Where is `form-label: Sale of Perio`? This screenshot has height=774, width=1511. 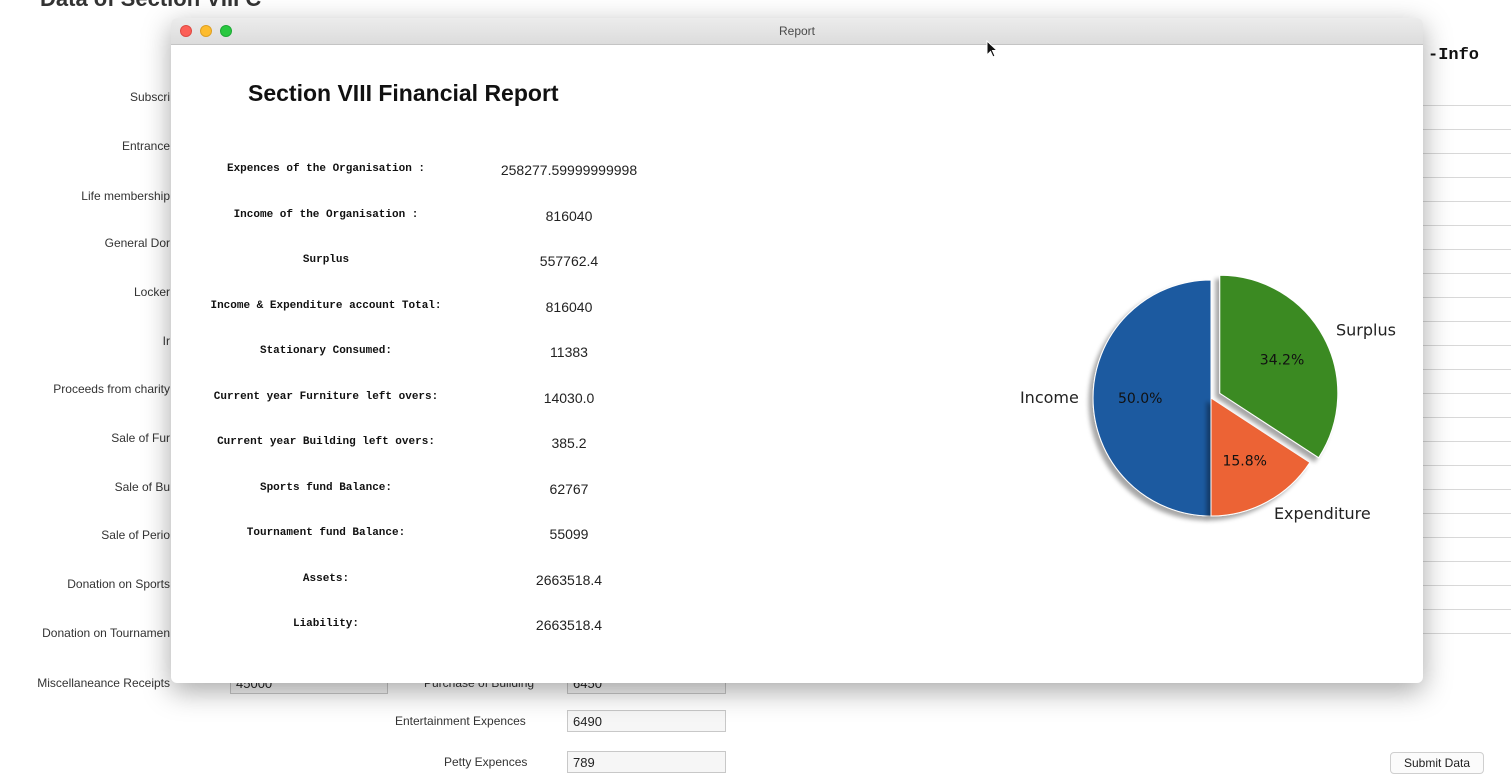 form-label: Sale of Perio is located at coordinates (135, 535).